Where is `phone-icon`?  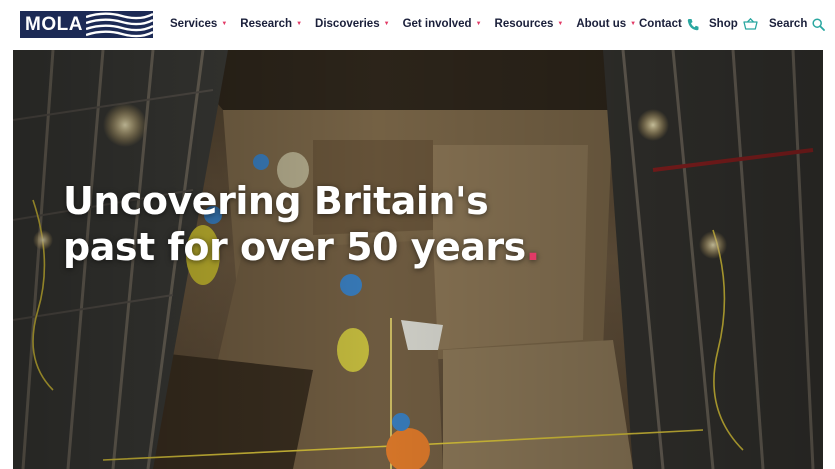
phone-icon is located at coordinates (693, 24).